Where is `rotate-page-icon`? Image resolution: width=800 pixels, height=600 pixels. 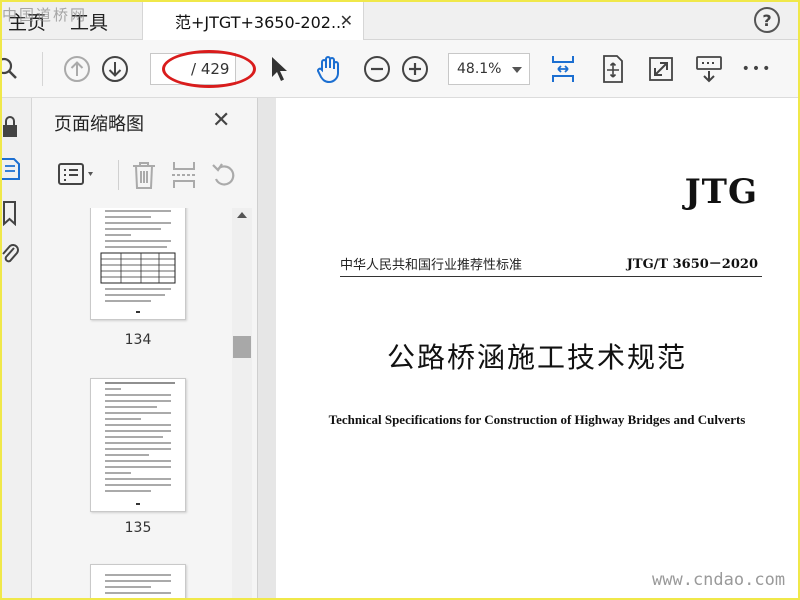 rotate-page-icon is located at coordinates (224, 175).